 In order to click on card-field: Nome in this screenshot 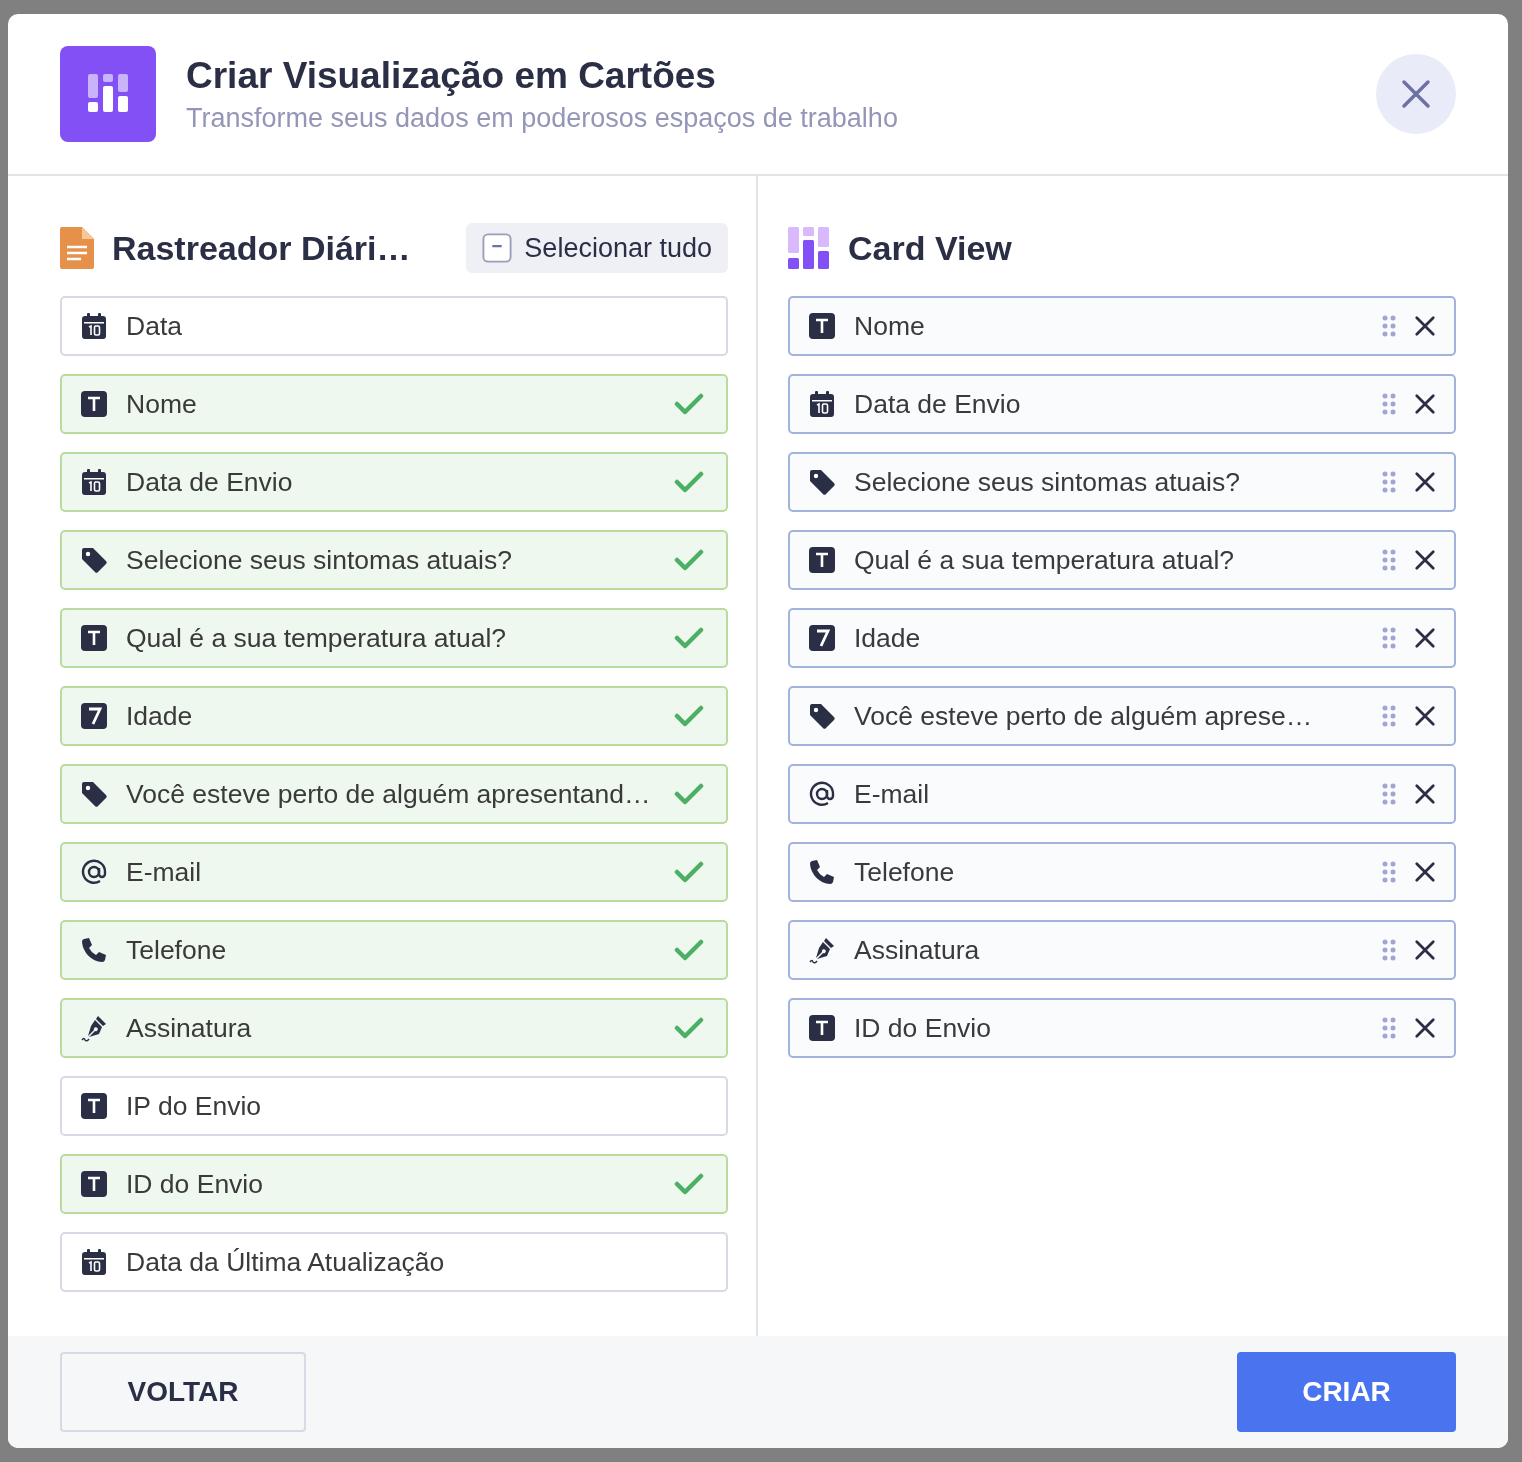, I will do `click(1122, 326)`.